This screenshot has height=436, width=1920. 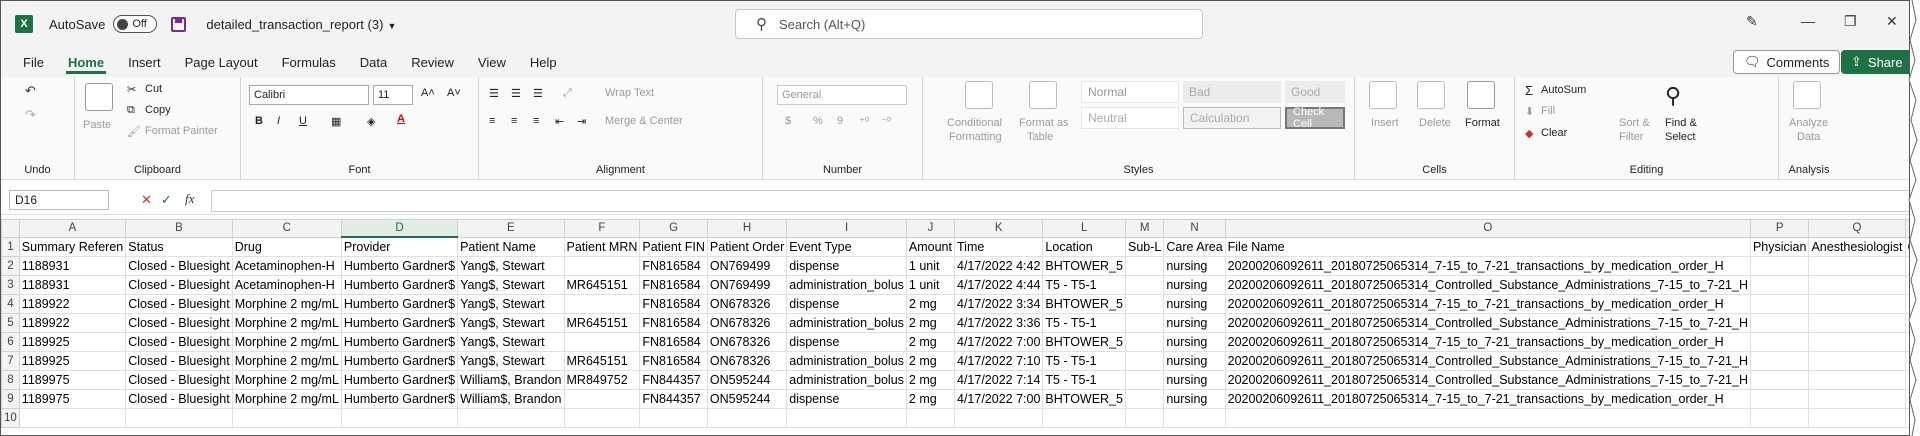 I want to click on percent-icon: %, so click(x=818, y=121).